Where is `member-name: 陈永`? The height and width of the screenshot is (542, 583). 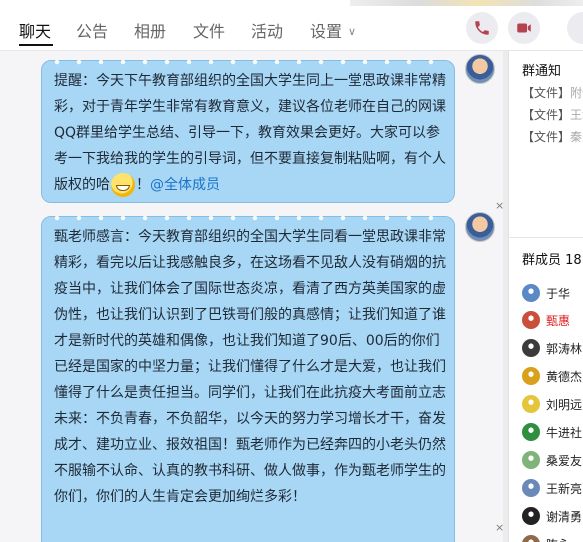
member-name: 陈永 is located at coordinates (558, 539).